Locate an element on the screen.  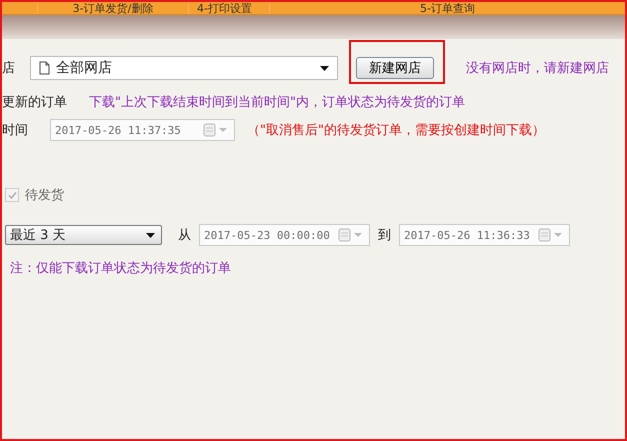
range-dropdown: 最近 3 天 is located at coordinates (83, 235).